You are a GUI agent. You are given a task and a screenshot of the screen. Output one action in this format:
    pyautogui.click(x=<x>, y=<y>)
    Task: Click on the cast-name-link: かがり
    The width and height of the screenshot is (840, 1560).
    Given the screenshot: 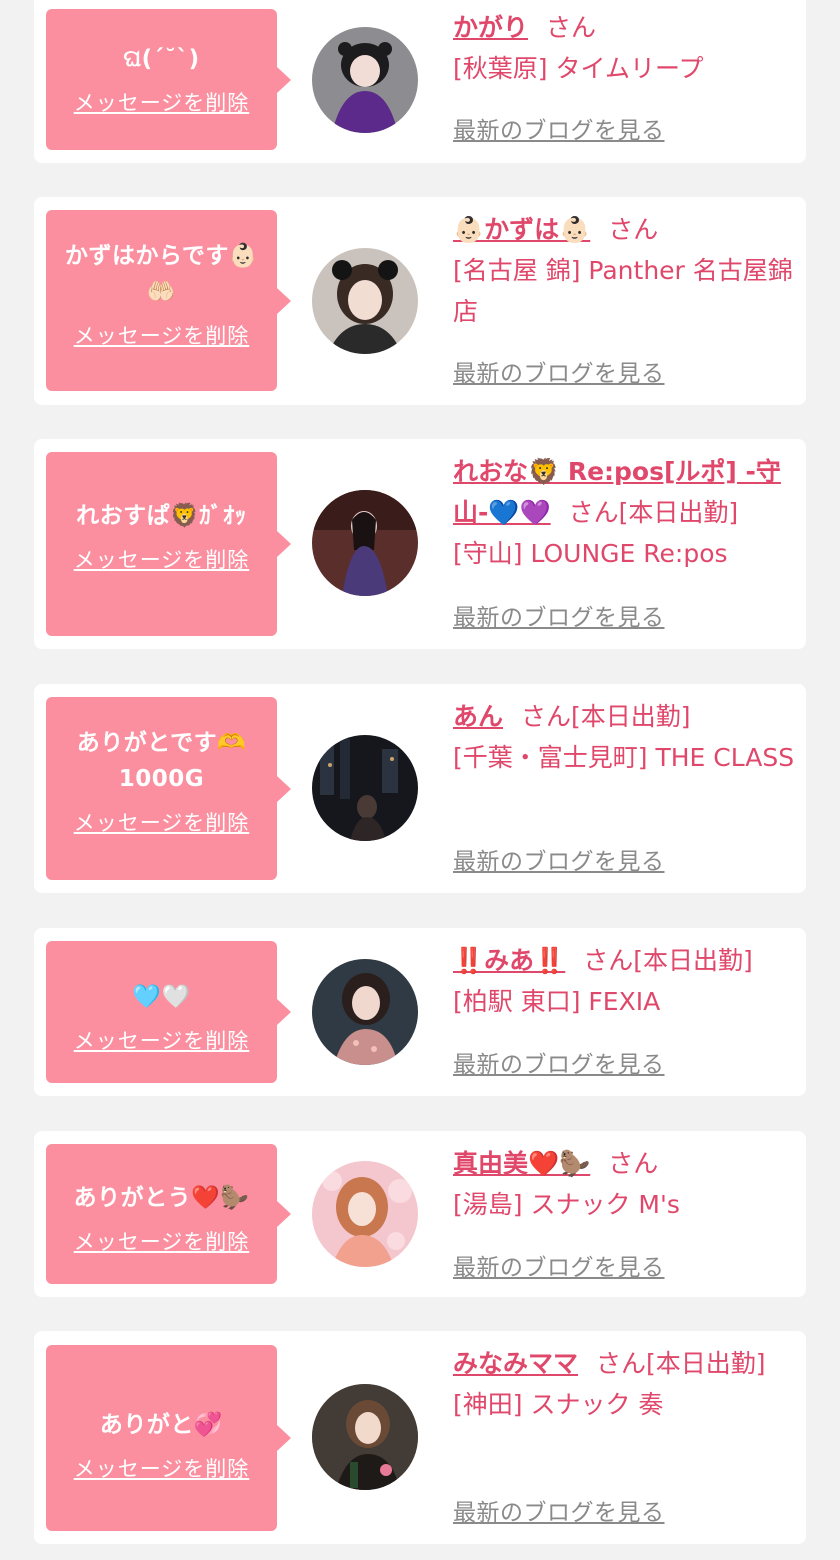 What is the action you would take?
    pyautogui.click(x=490, y=27)
    